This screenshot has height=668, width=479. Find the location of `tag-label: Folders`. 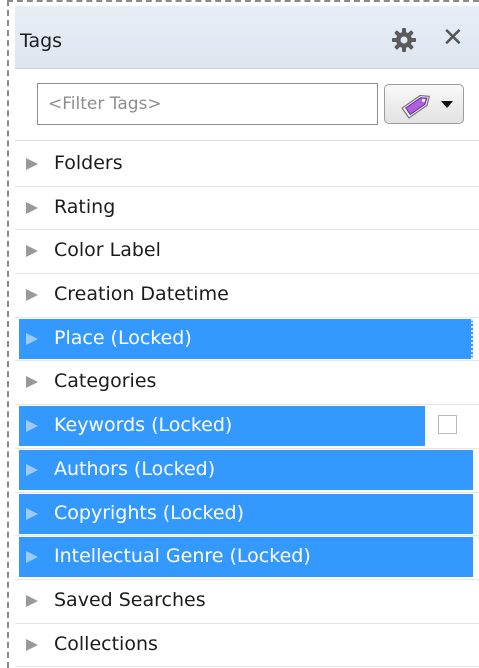

tag-label: Folders is located at coordinates (88, 163).